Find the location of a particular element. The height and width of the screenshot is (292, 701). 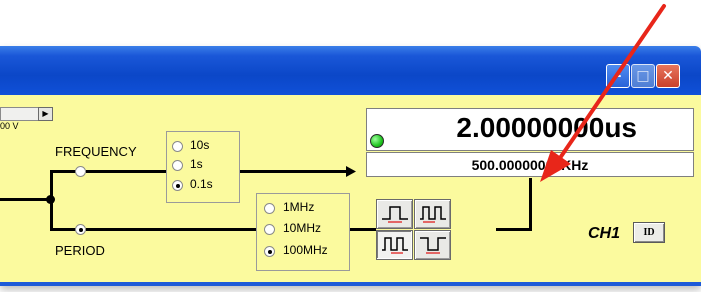

wire-period-right is located at coordinates (171, 229).